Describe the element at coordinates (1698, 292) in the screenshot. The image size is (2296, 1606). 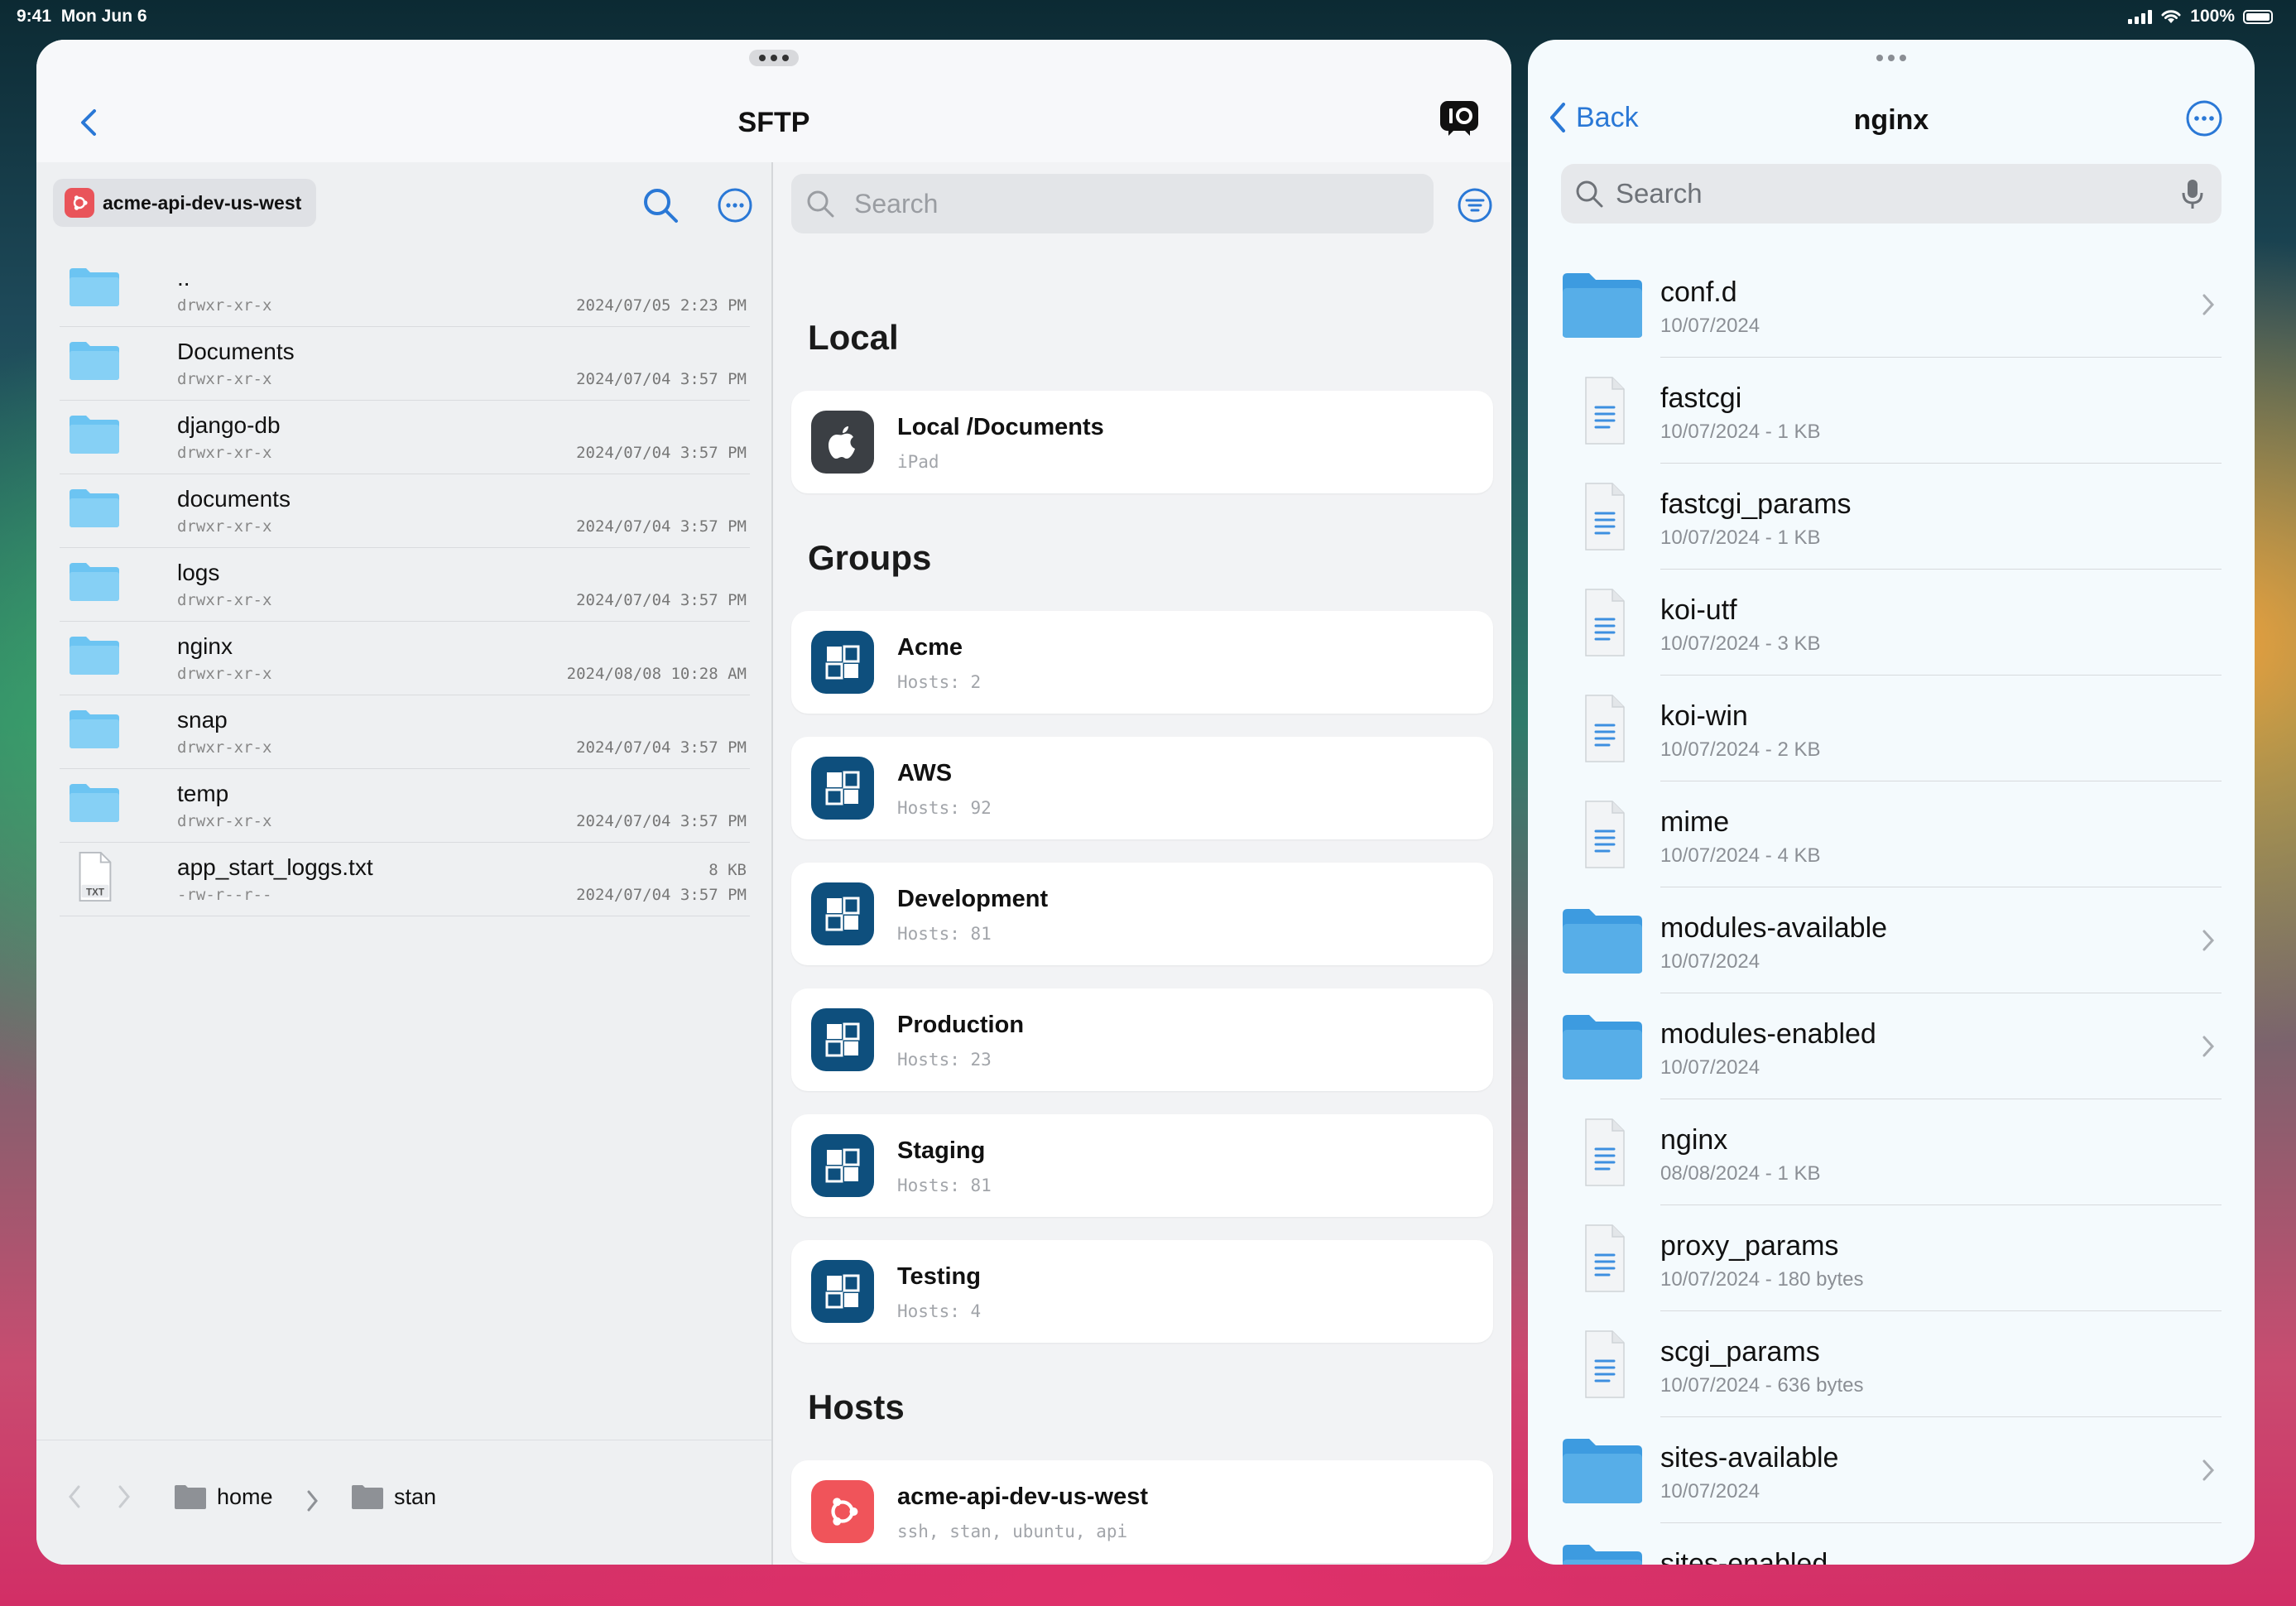
I see `item-name: conf.d` at that location.